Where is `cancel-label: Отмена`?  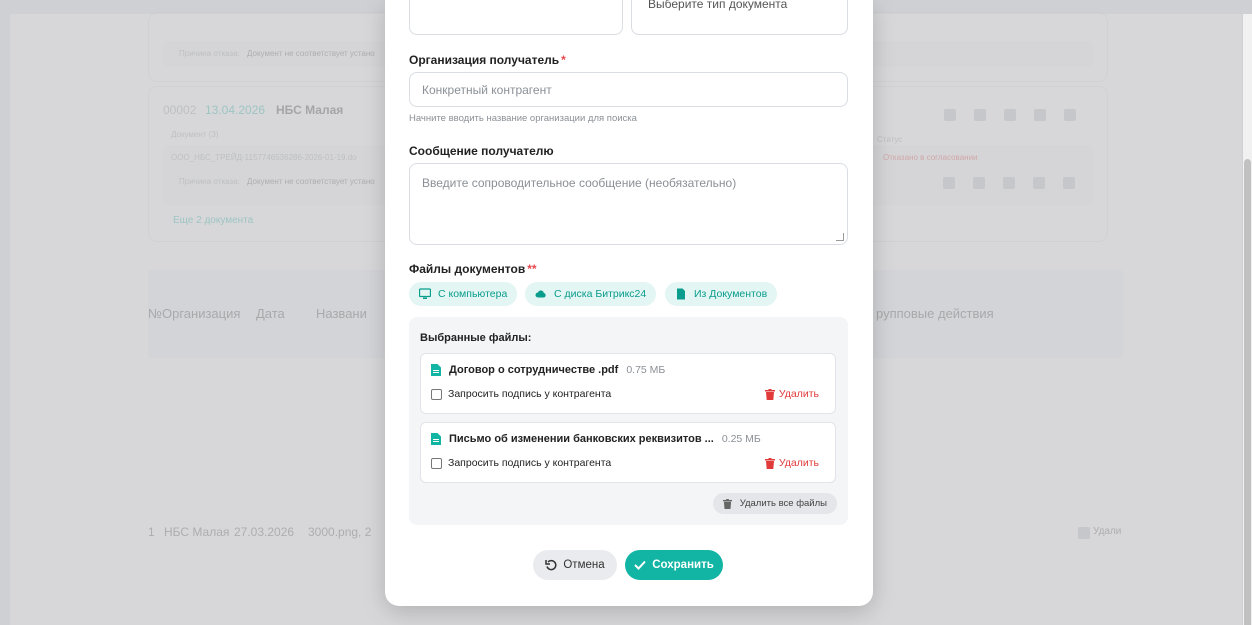 cancel-label: Отмена is located at coordinates (584, 565).